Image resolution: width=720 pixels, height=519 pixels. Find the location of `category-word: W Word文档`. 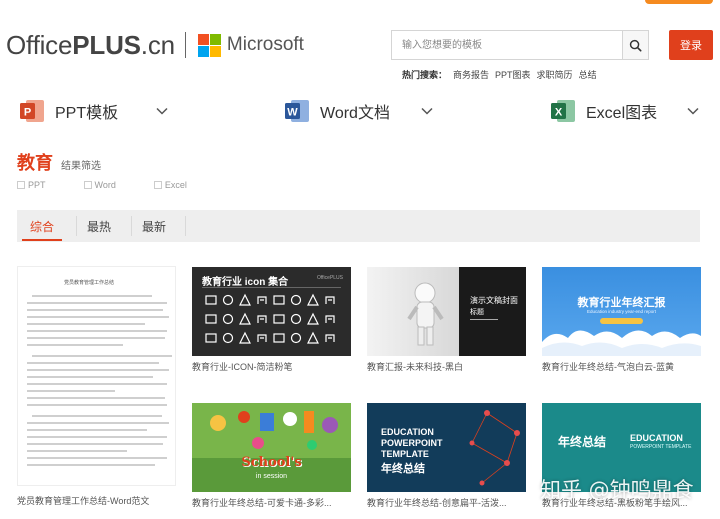

category-word: W Word文档 is located at coordinates (336, 111).